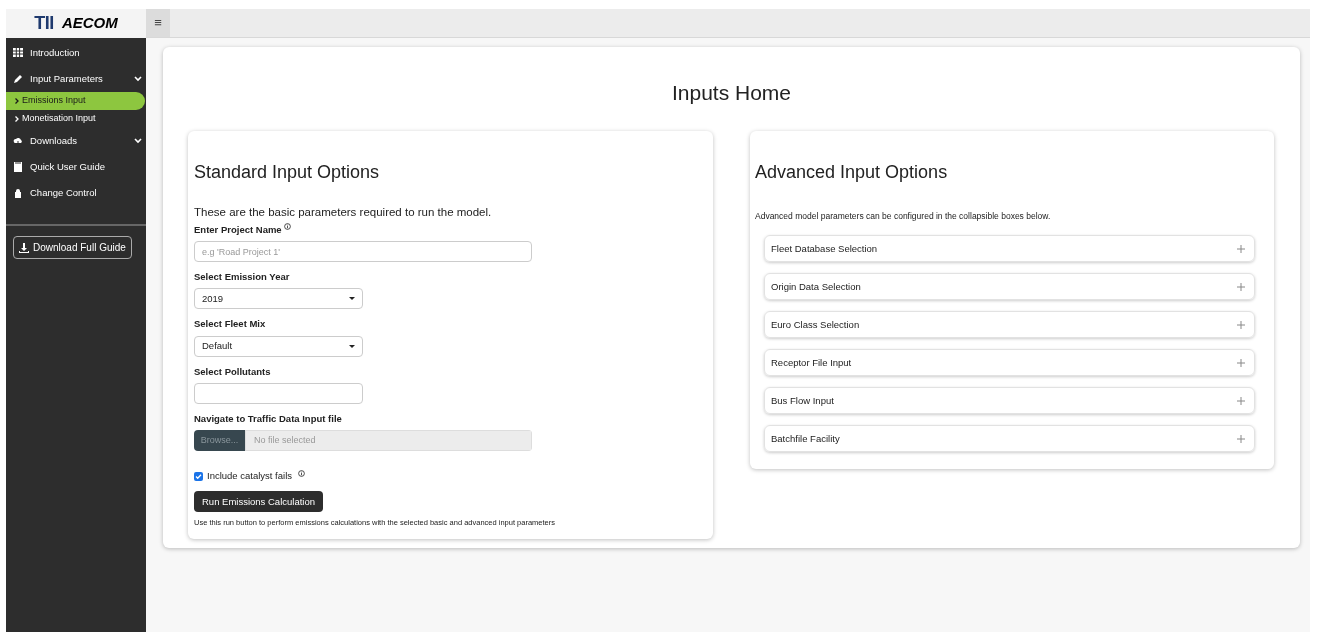 This screenshot has width=1318, height=632. I want to click on field-label: Select Emission Year, so click(242, 277).